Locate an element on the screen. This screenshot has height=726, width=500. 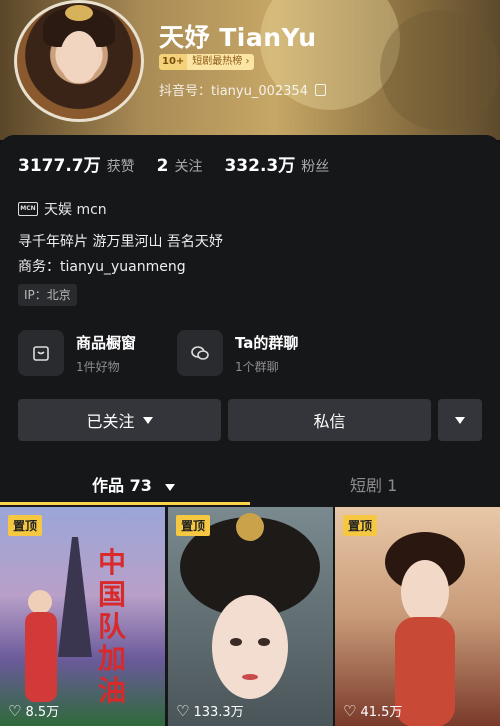
stat-likes-value: 3177.7万 is located at coordinates (59, 166).